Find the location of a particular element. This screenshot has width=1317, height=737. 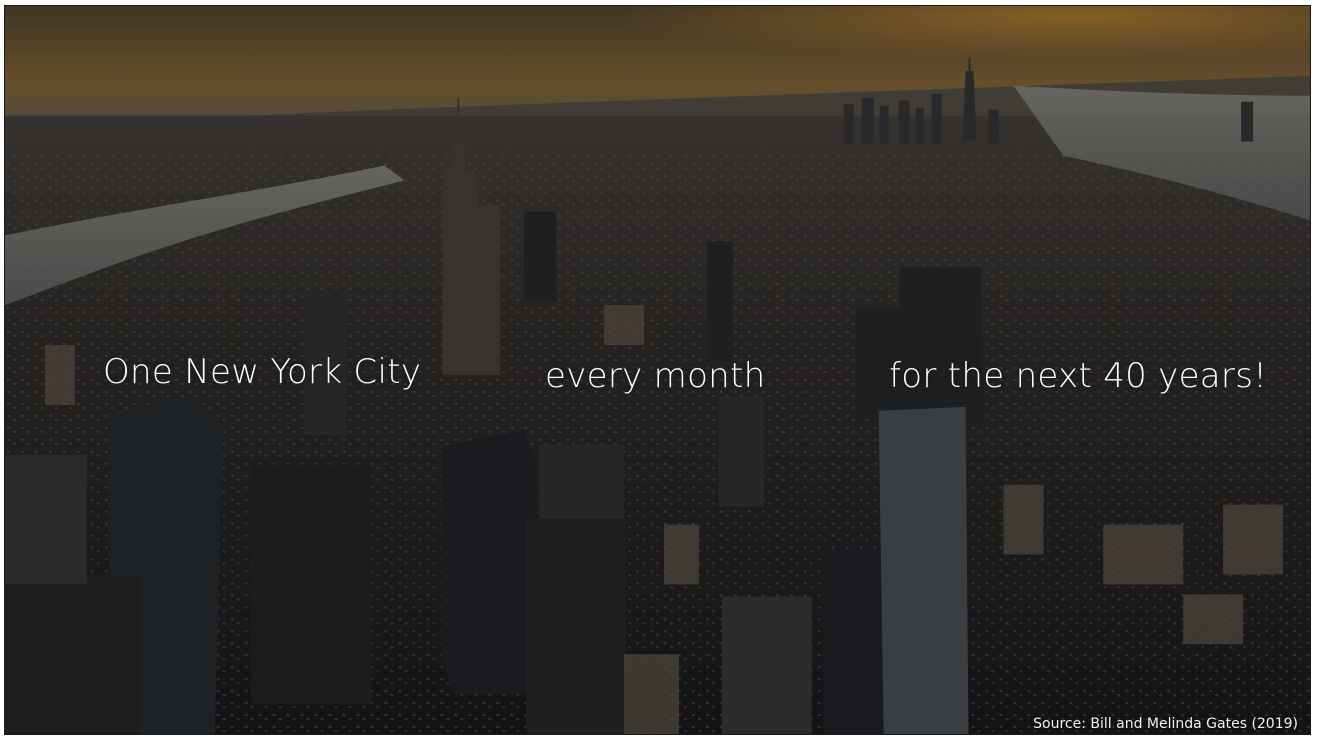

caption-next-40-years: for the next 40 years! is located at coordinates (1078, 376).